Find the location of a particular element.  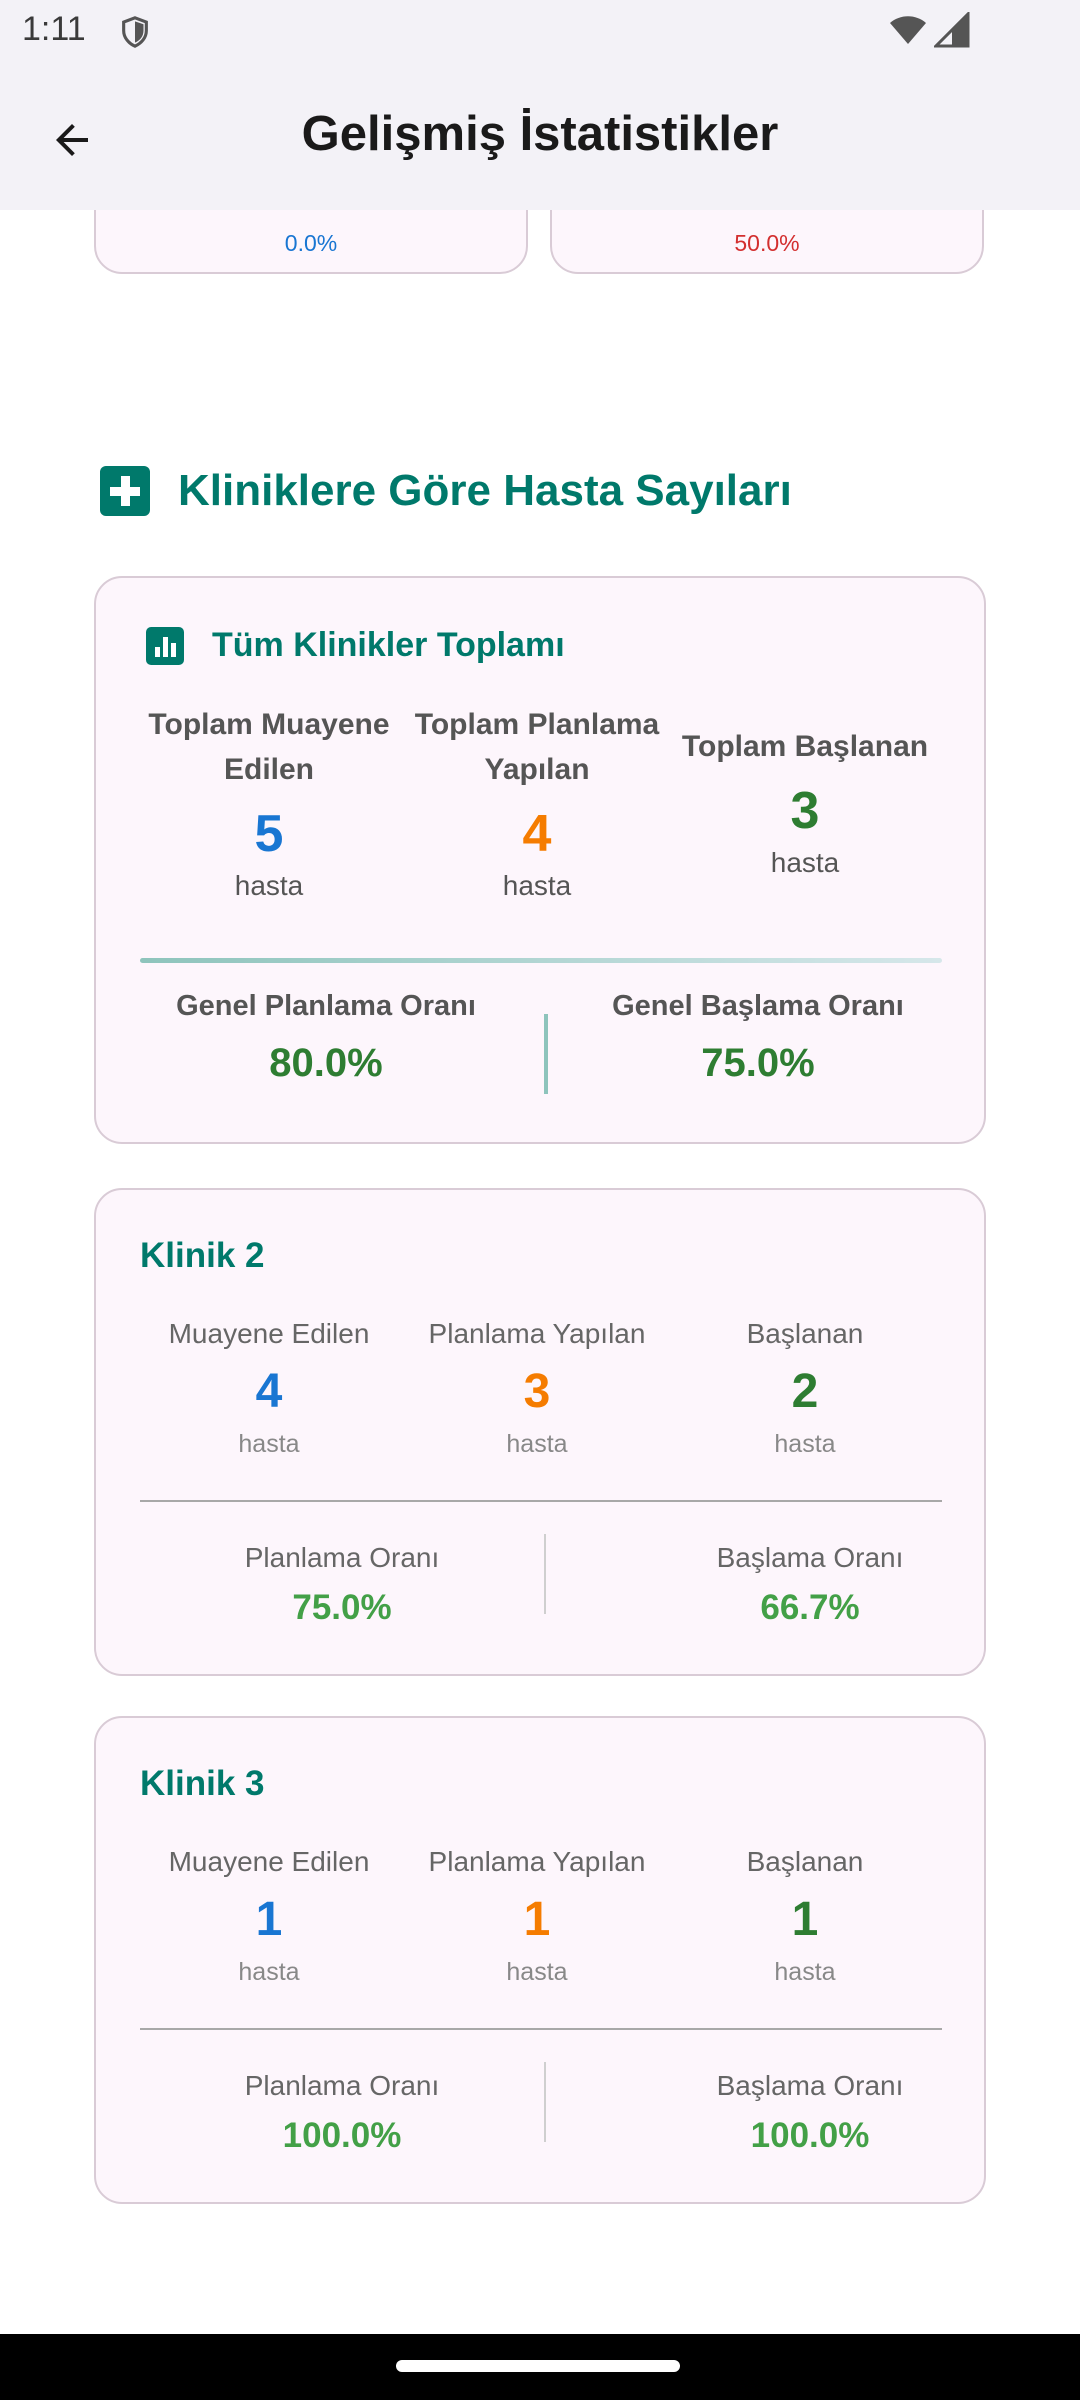

total-started: Toplam Başlanan 3 hasta is located at coordinates (805, 801).